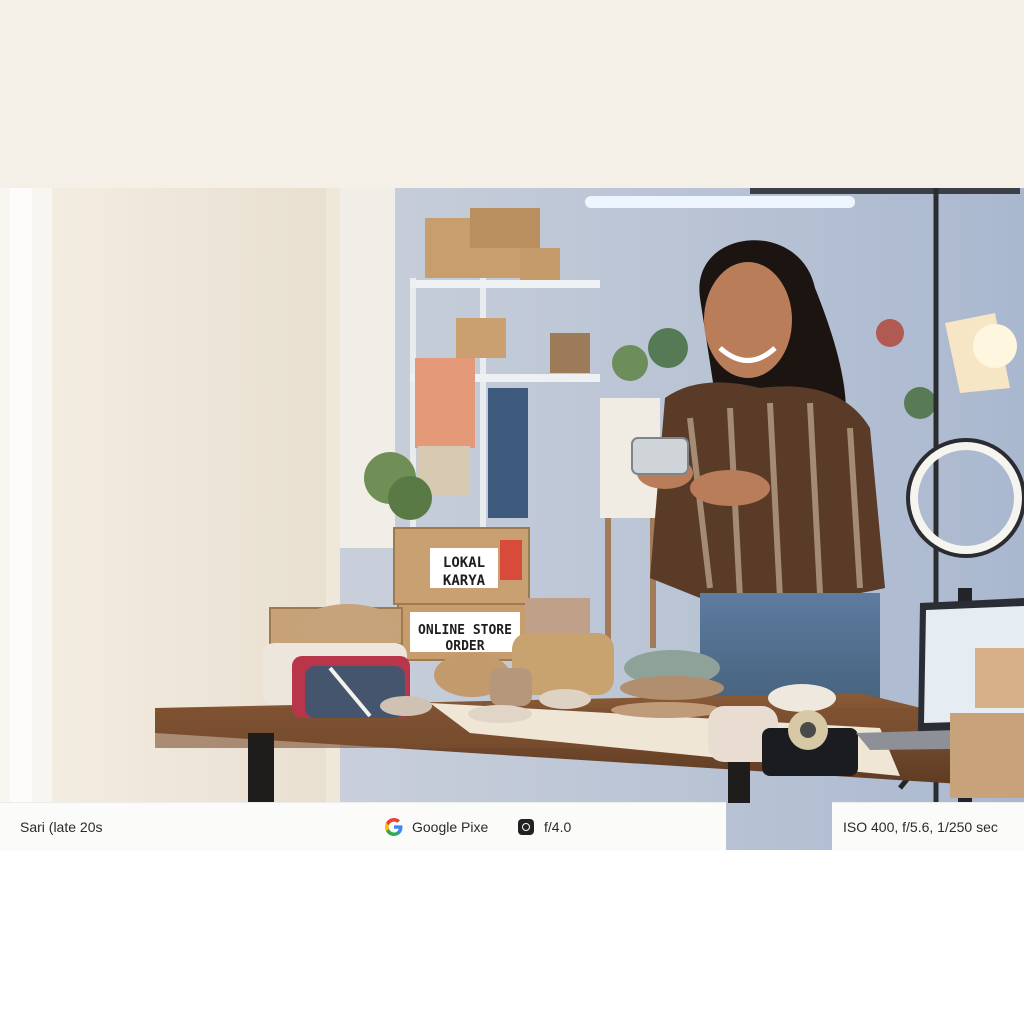 The height and width of the screenshot is (1024, 1024). Describe the element at coordinates (363, 826) in the screenshot. I see `caption-bar: Sari (late 20s Google Pixe f/4.0` at that location.